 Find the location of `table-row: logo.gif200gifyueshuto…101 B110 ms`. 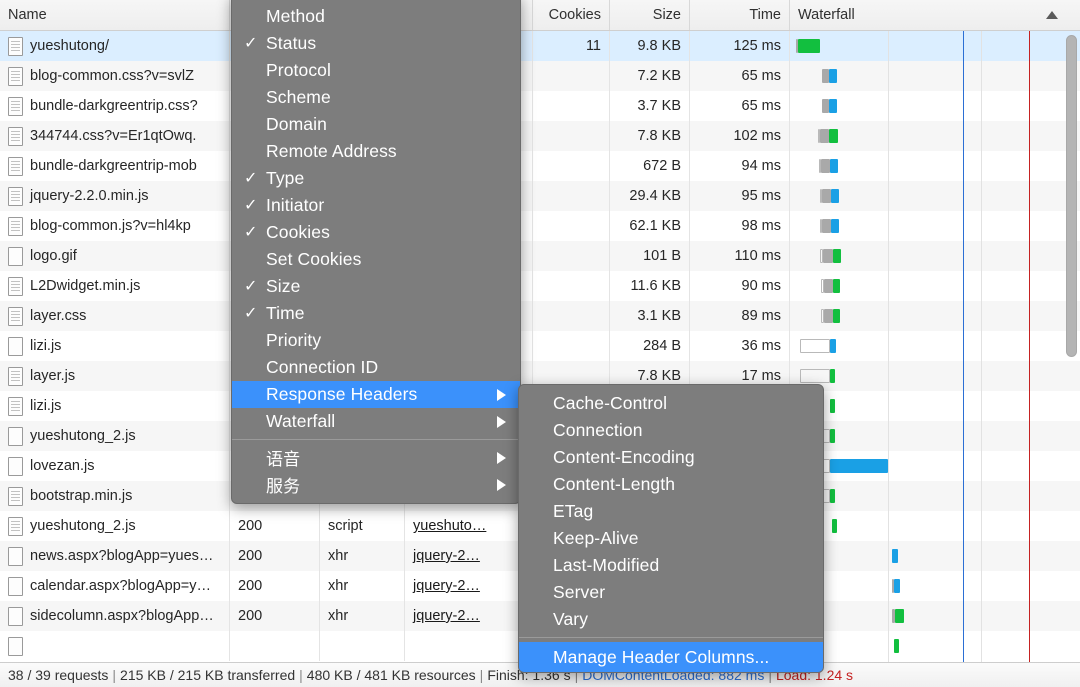

table-row: logo.gif200gifyueshuto…101 B110 ms is located at coordinates (540, 256).